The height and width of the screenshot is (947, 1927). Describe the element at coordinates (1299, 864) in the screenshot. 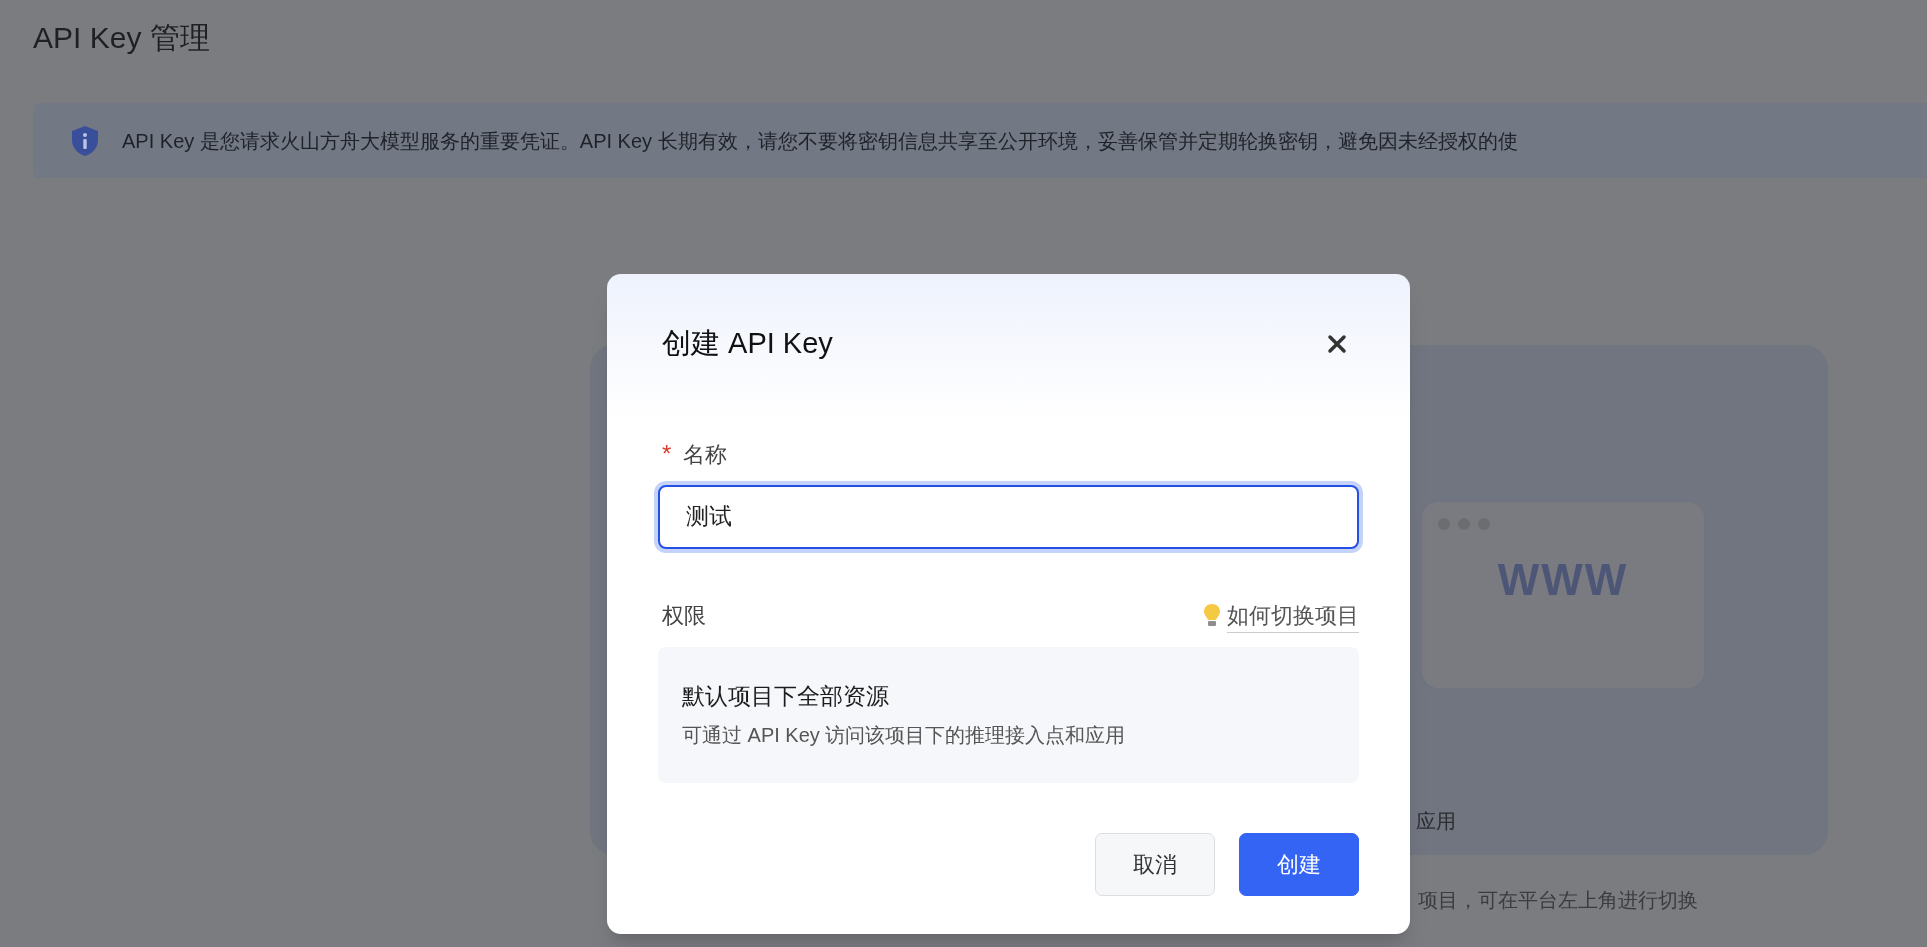

I see `create-button: 创建` at that location.